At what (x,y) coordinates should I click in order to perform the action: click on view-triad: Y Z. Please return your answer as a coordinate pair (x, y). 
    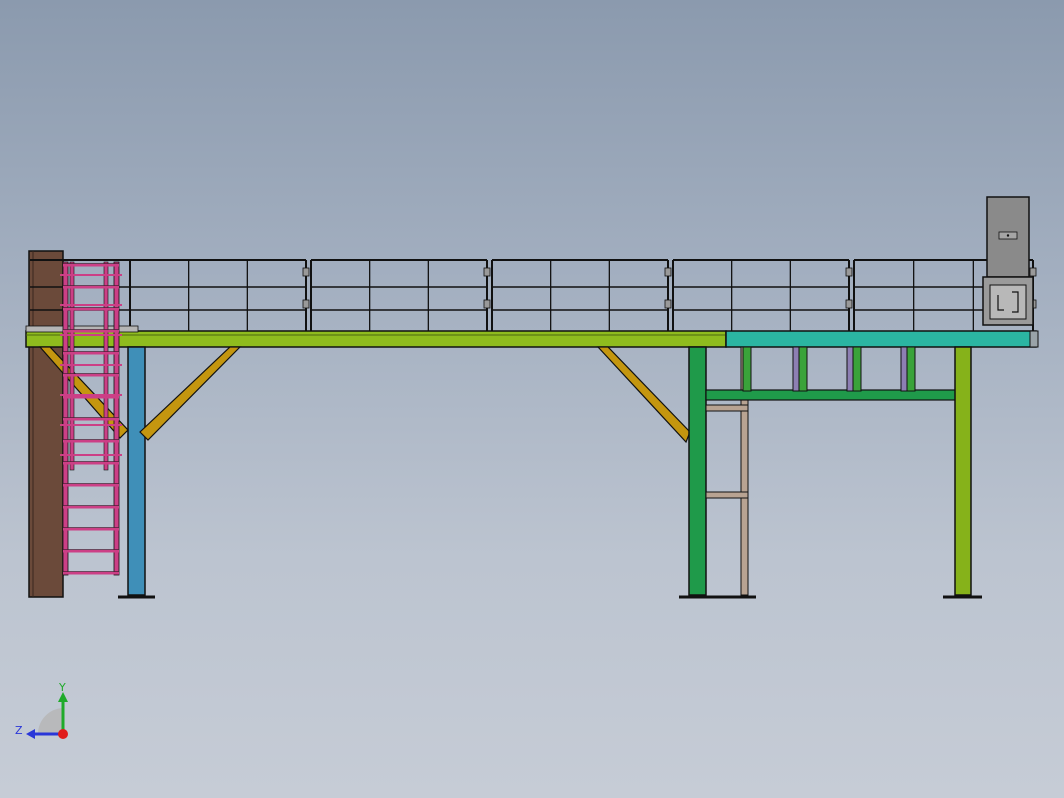
    Looking at the image, I should click on (41, 710).